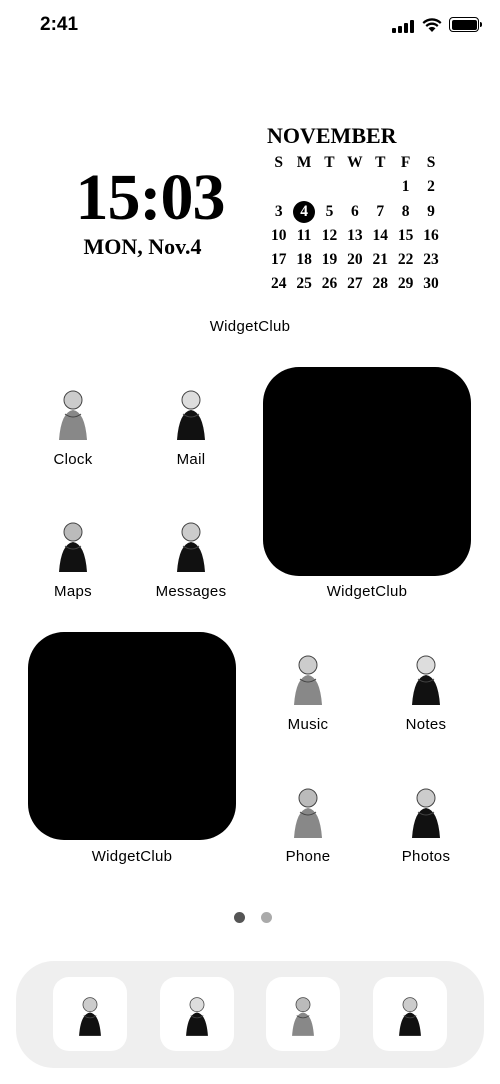  What do you see at coordinates (329, 260) in the screenshot?
I see `calendar-day: 19` at bounding box center [329, 260].